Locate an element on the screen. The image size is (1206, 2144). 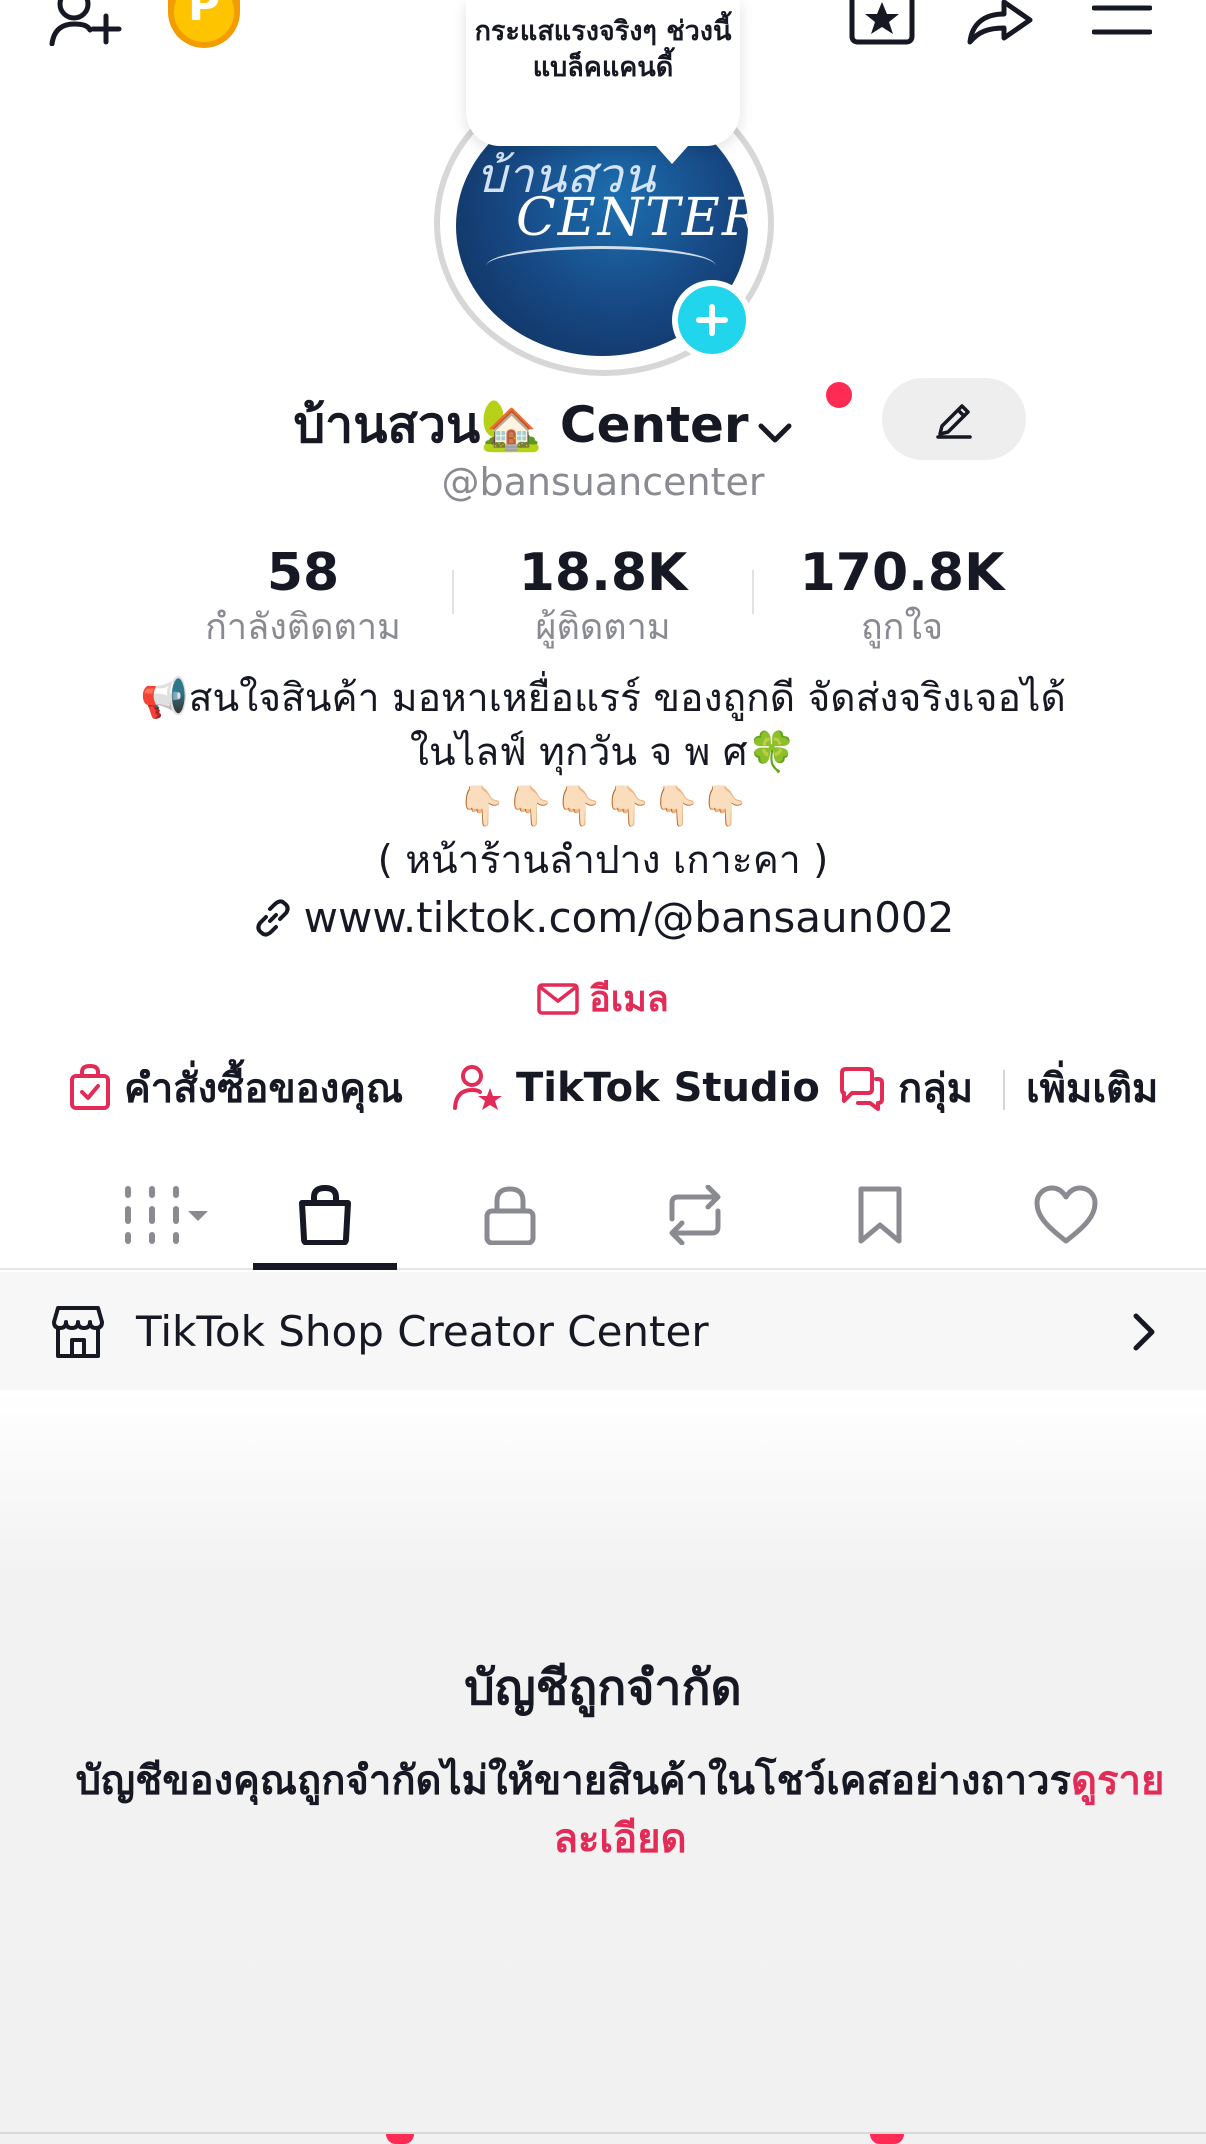
followers-label: ผู้ติดตาม is located at coordinates (603, 627).